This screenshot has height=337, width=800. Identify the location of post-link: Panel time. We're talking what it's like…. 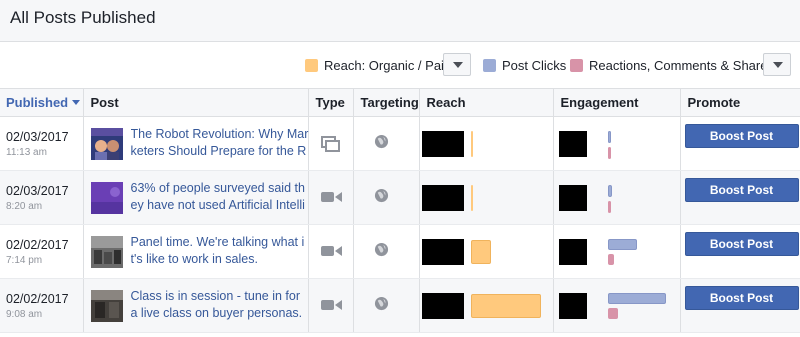
(220, 252).